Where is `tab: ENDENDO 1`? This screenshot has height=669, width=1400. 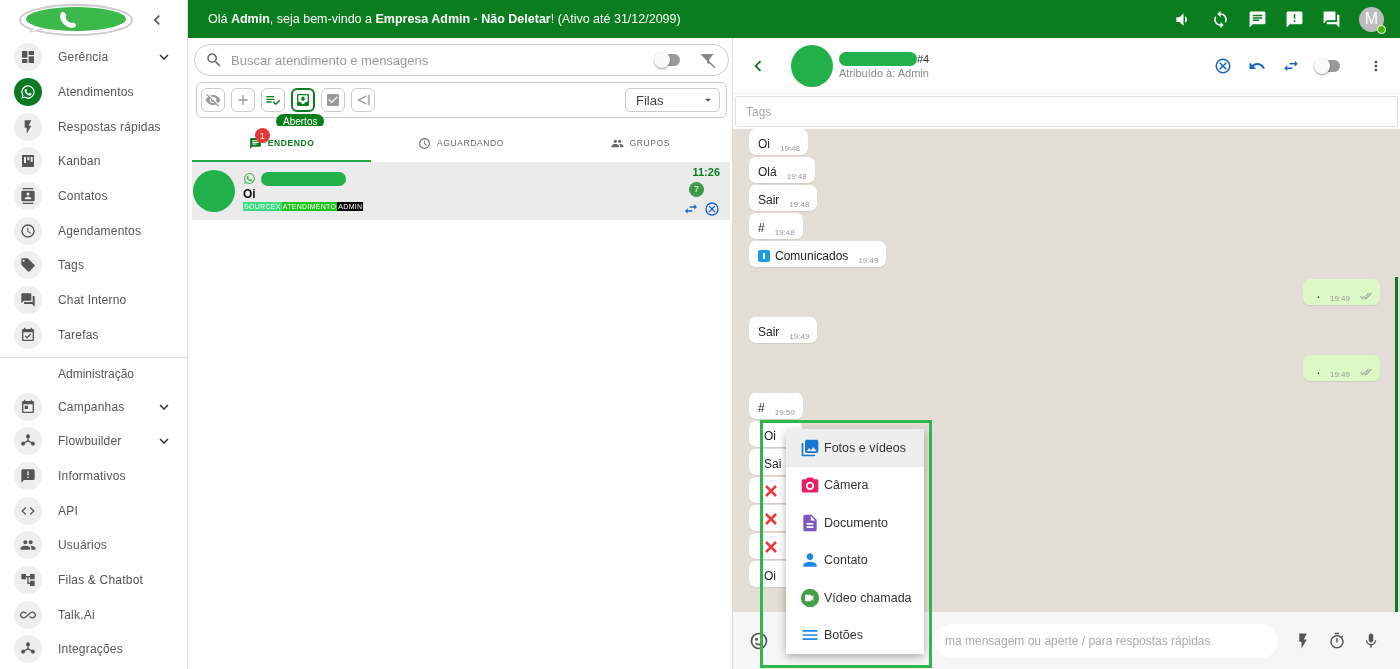
tab: ENDENDO 1 is located at coordinates (282, 144).